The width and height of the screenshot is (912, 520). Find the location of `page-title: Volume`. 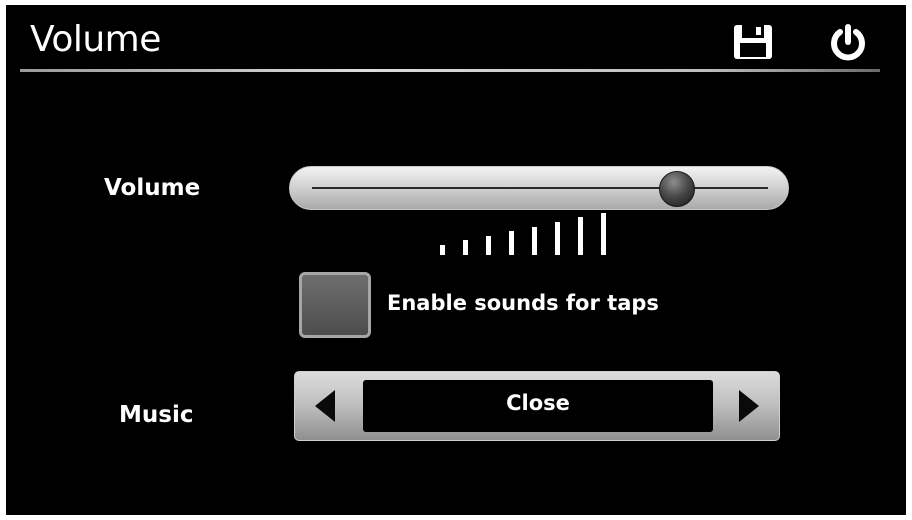

page-title: Volume is located at coordinates (95, 39).